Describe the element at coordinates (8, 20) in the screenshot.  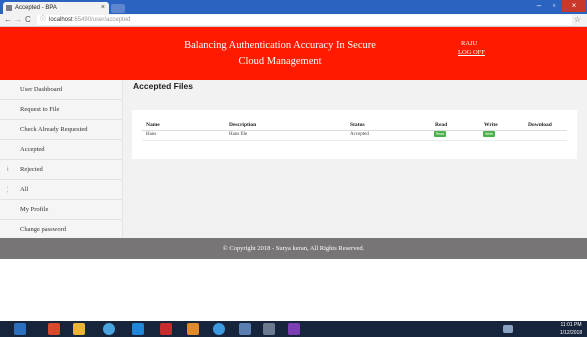
I see `back-arrow-icon: ←` at that location.